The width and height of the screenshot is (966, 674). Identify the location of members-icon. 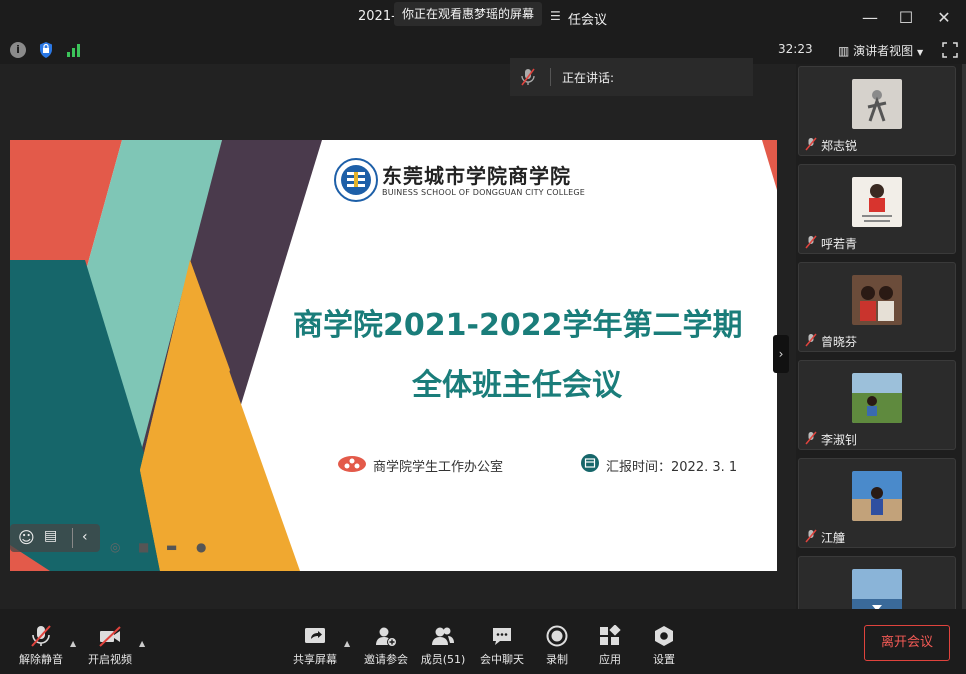
(443, 636).